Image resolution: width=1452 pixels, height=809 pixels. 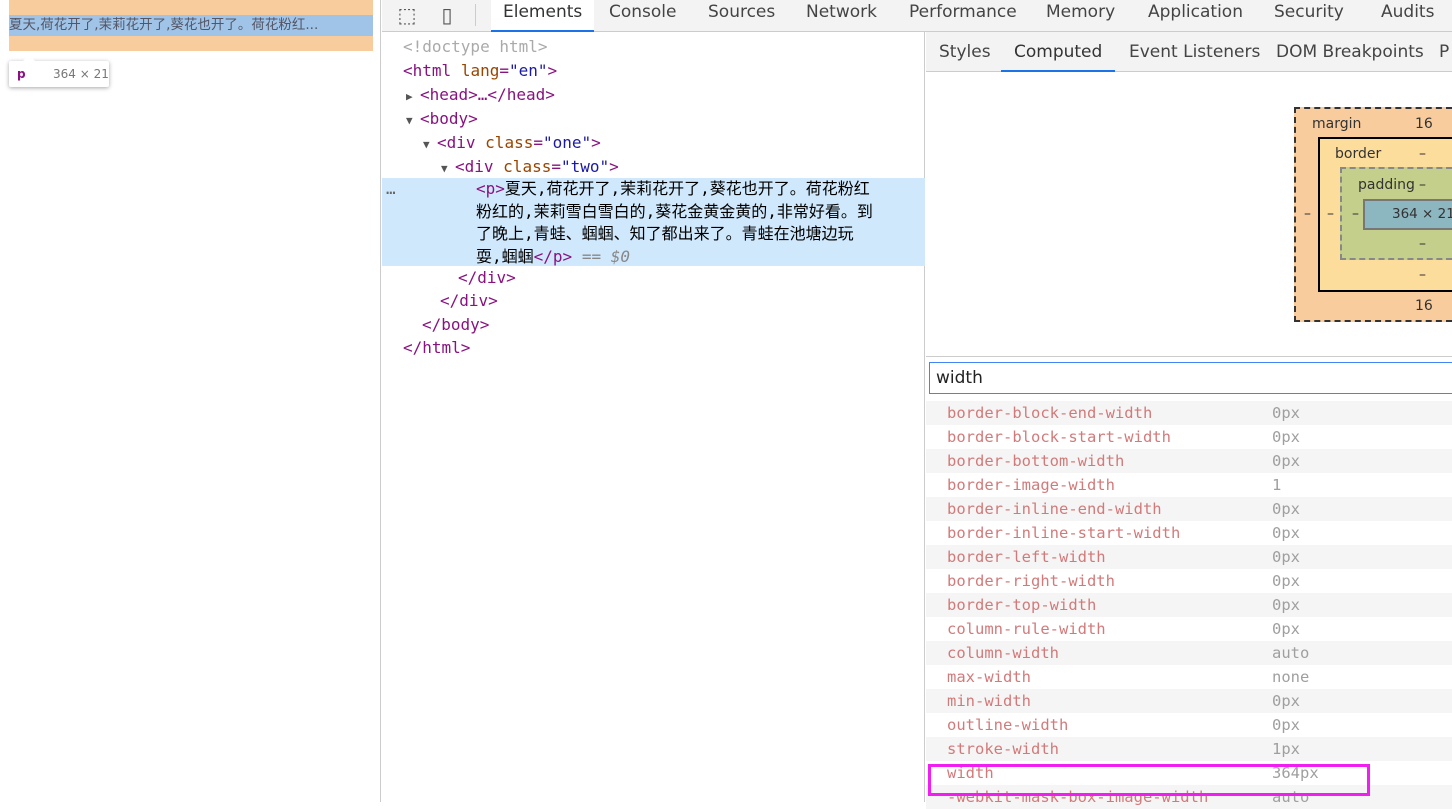 What do you see at coordinates (1350, 52) in the screenshot?
I see `tab-dom-breakpoints: DOM Breakpoints` at bounding box center [1350, 52].